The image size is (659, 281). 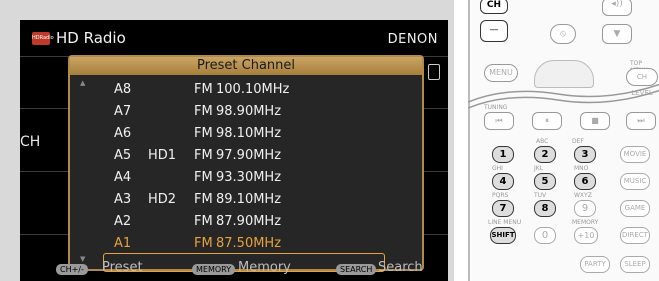 What do you see at coordinates (356, 269) in the screenshot?
I see `search-key-badge: SEARCH` at bounding box center [356, 269].